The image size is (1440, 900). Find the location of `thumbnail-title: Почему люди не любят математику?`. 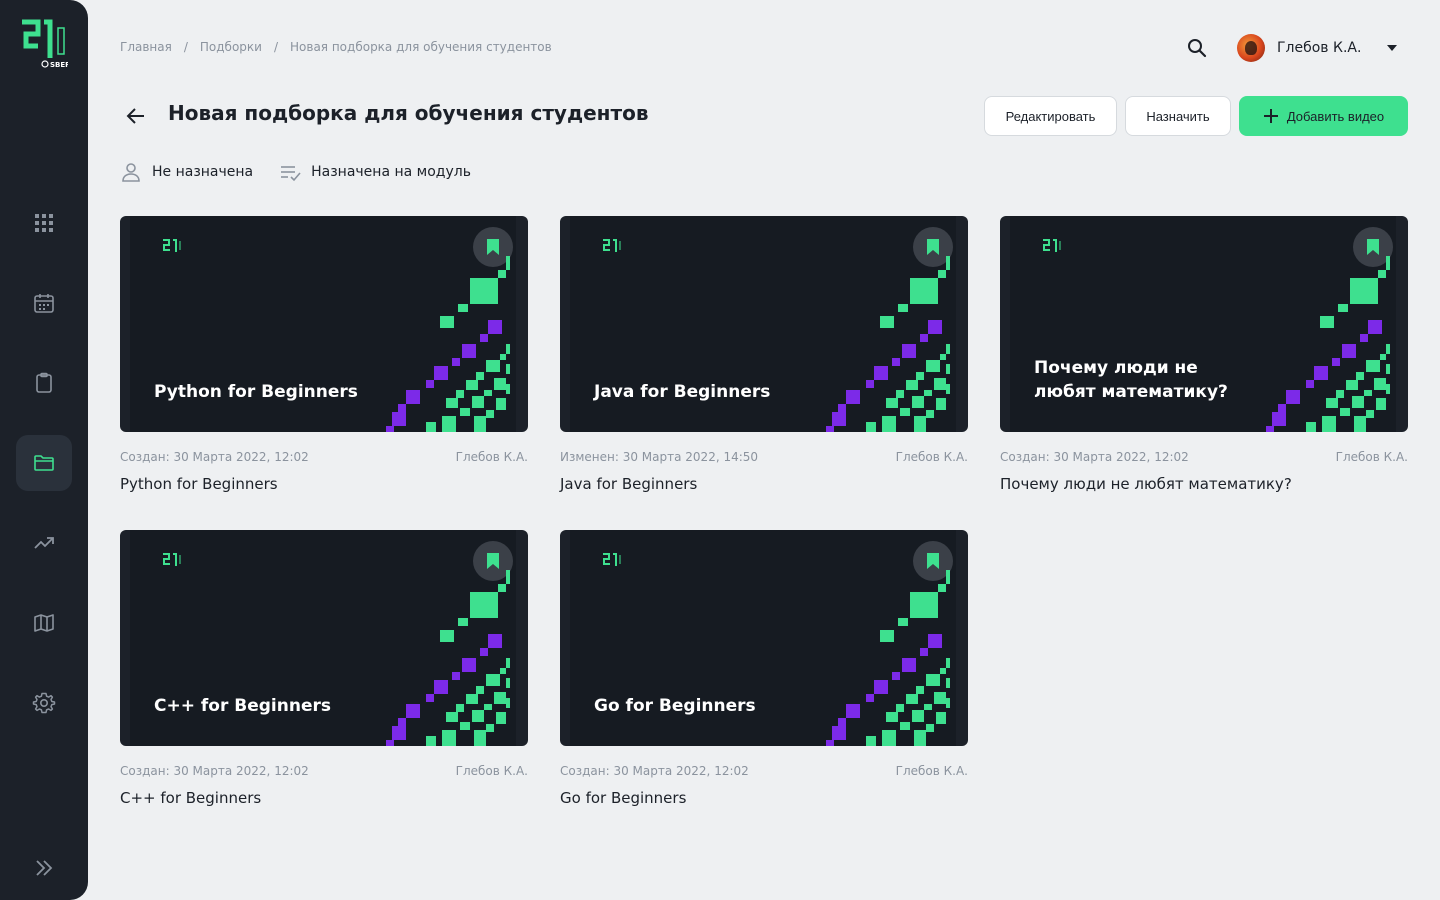

thumbnail-title: Почему люди не любят математику? is located at coordinates (1131, 380).